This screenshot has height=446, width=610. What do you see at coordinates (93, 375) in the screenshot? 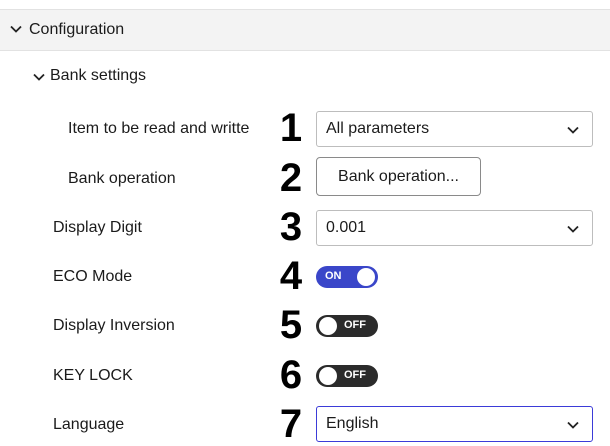
I see `key-lock-label: KEY LOCK` at bounding box center [93, 375].